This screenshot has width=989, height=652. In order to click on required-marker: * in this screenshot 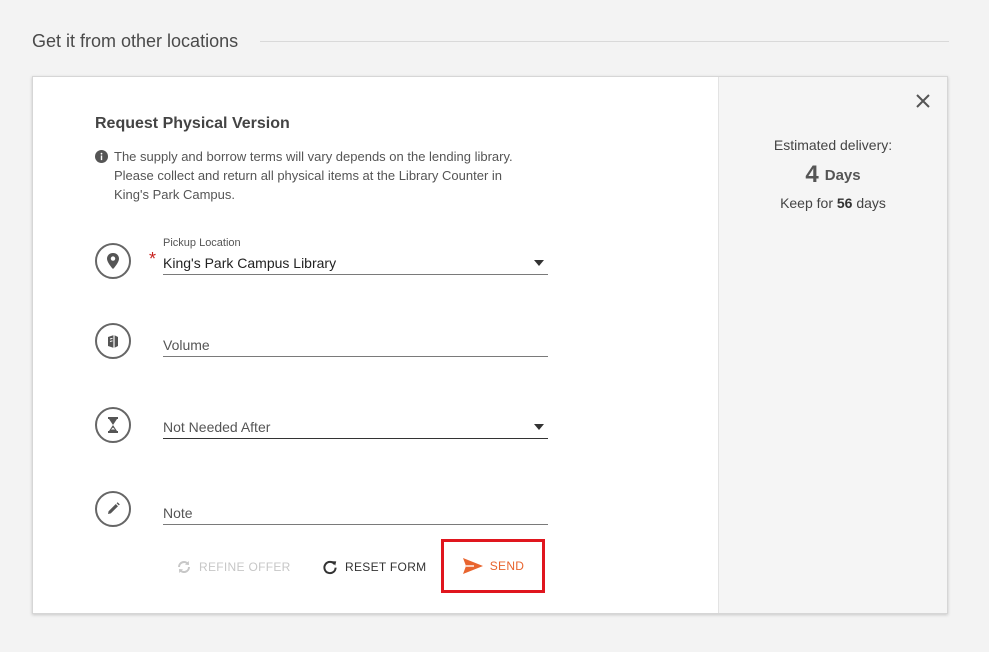, I will do `click(153, 259)`.